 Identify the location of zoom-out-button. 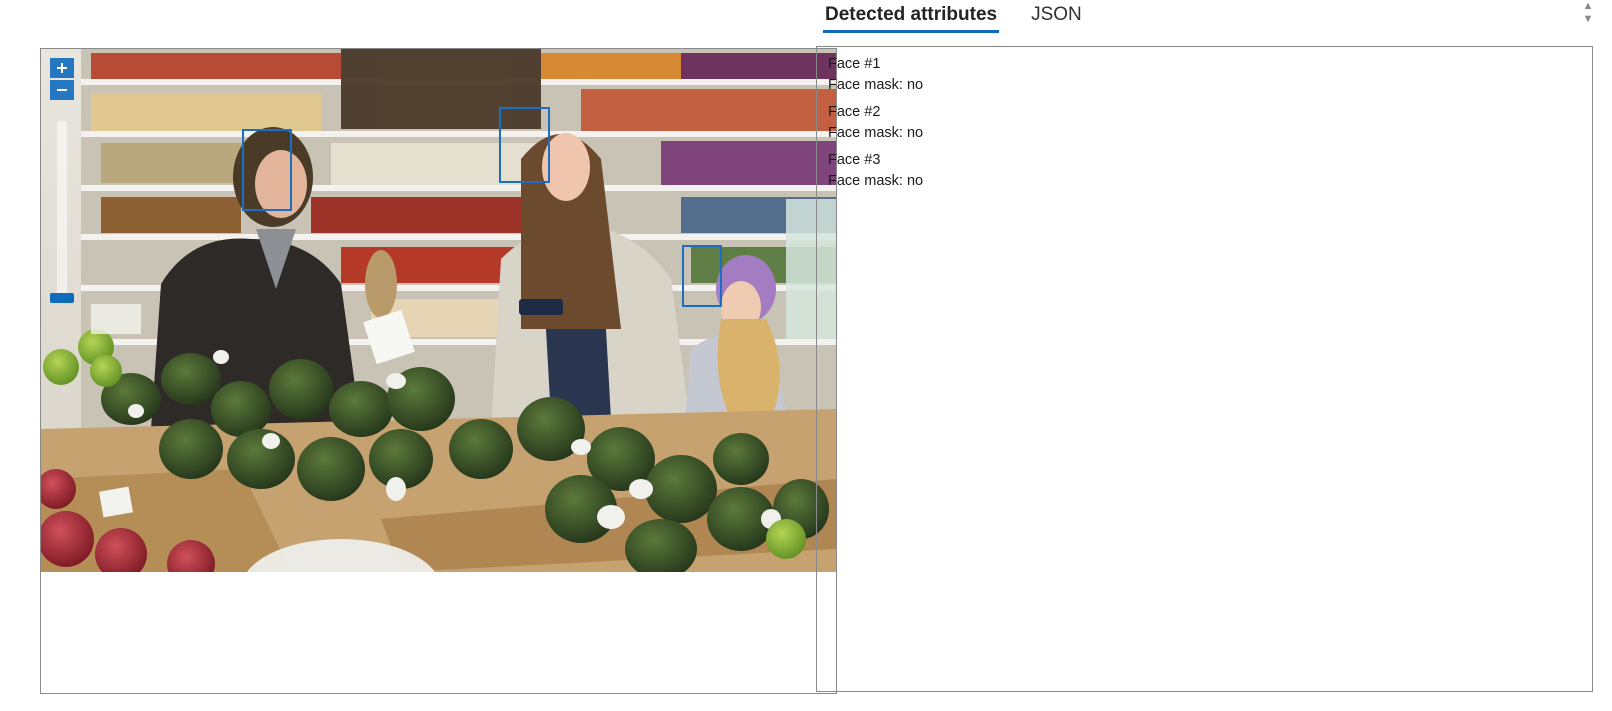
(62, 90).